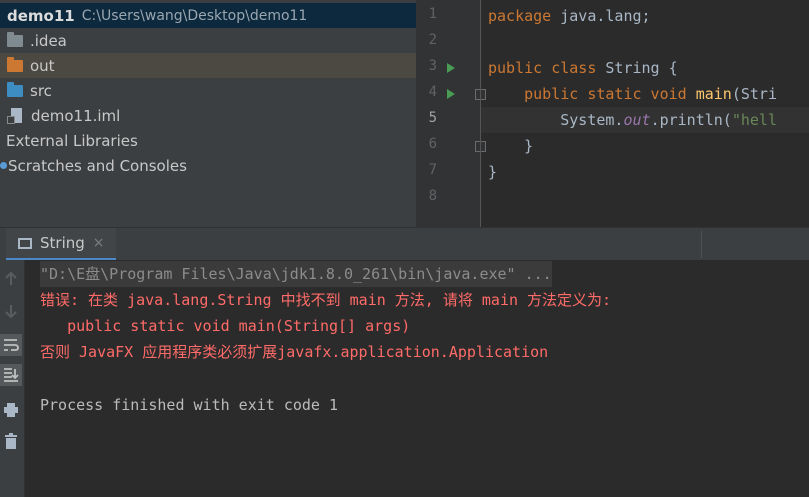  I want to click on line-number-current: 5, so click(432, 118).